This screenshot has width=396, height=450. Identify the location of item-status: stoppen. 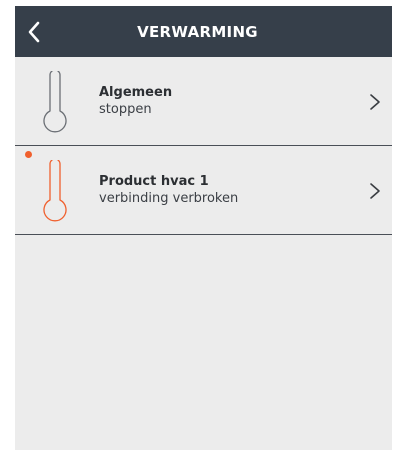
(125, 109).